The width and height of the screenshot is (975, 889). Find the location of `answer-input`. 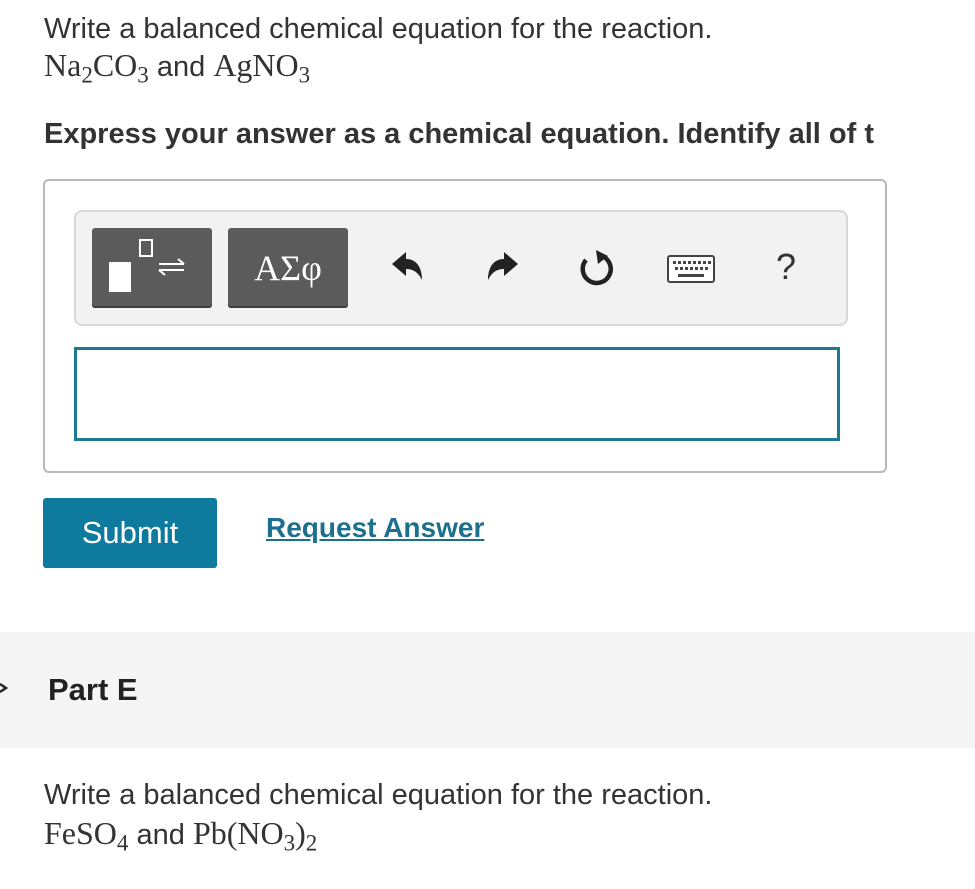

answer-input is located at coordinates (457, 394).